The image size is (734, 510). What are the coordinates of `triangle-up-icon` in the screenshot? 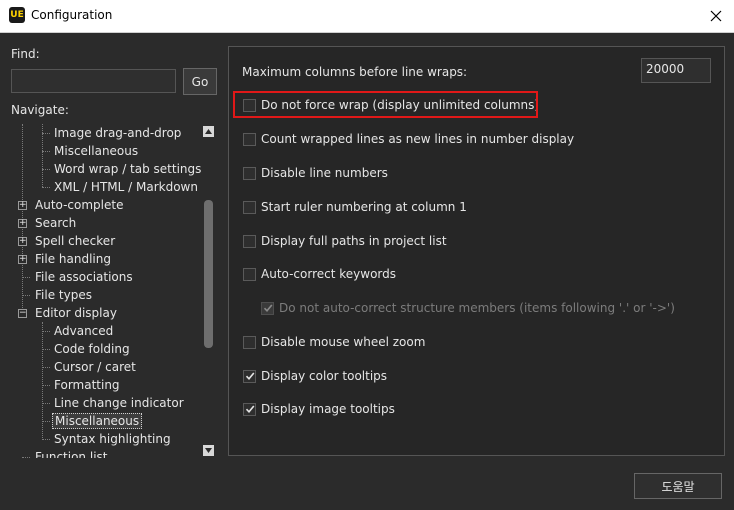 It's located at (208, 131).